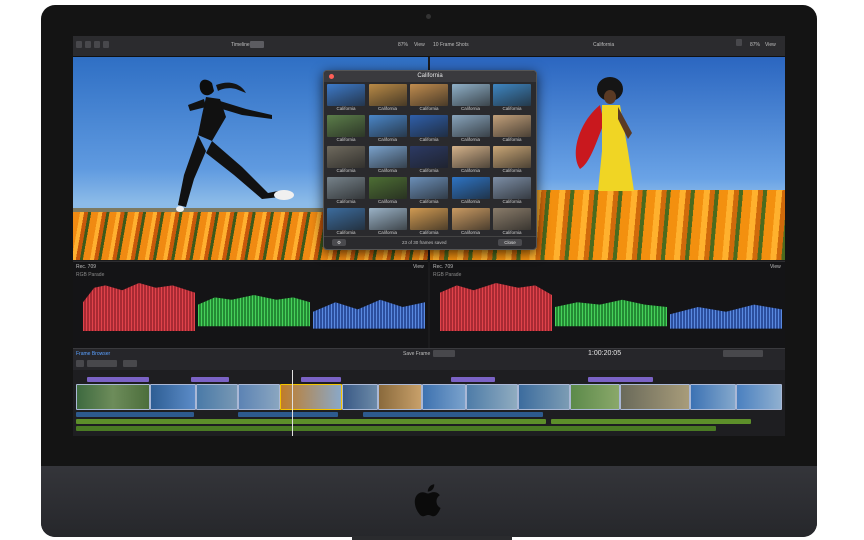 Image resolution: width=864 pixels, height=540 pixels. I want to click on photos-icon, so click(88, 44).